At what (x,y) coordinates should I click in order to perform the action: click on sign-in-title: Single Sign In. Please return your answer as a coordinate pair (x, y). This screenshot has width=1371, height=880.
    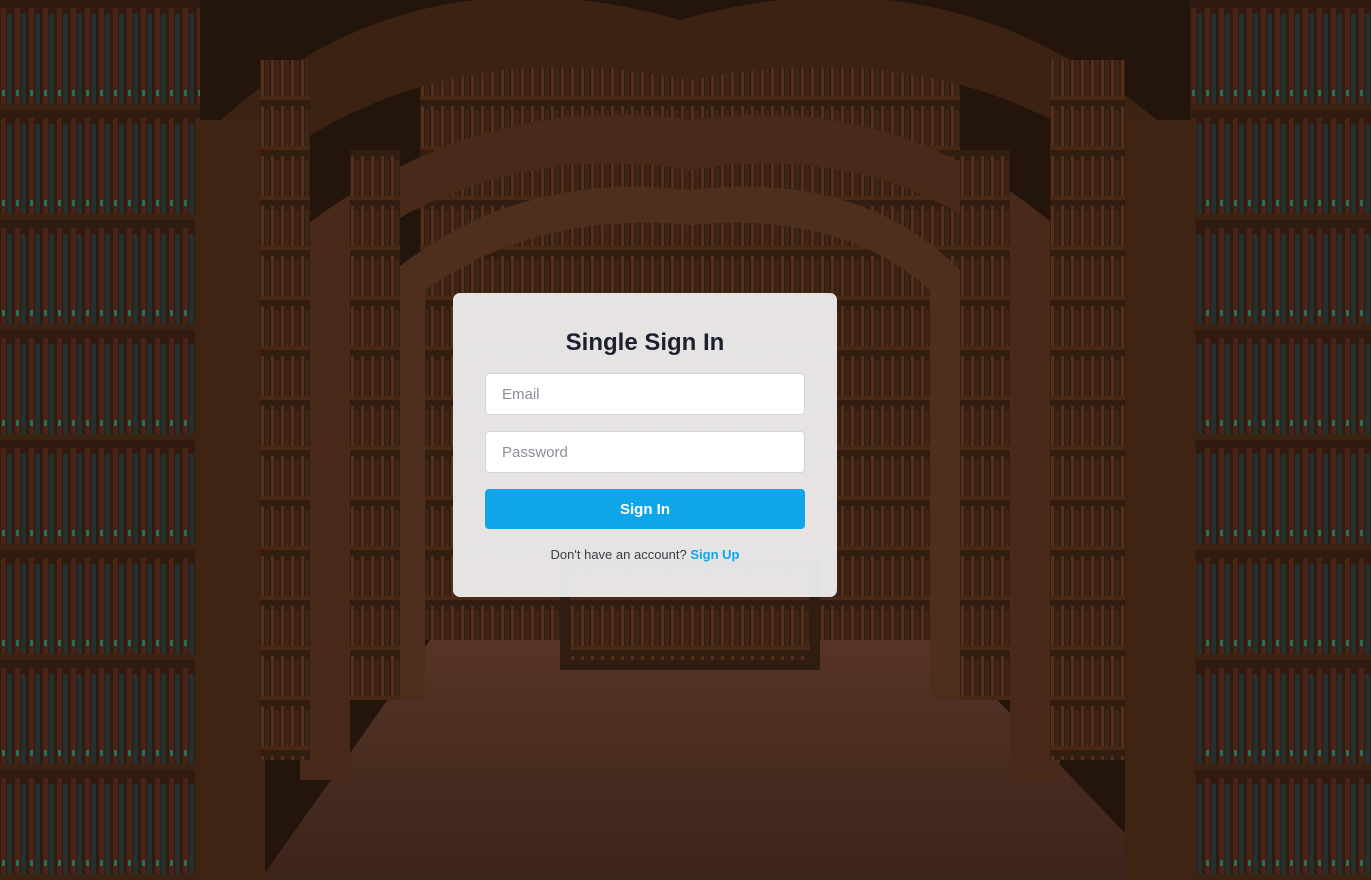
    Looking at the image, I should click on (645, 342).